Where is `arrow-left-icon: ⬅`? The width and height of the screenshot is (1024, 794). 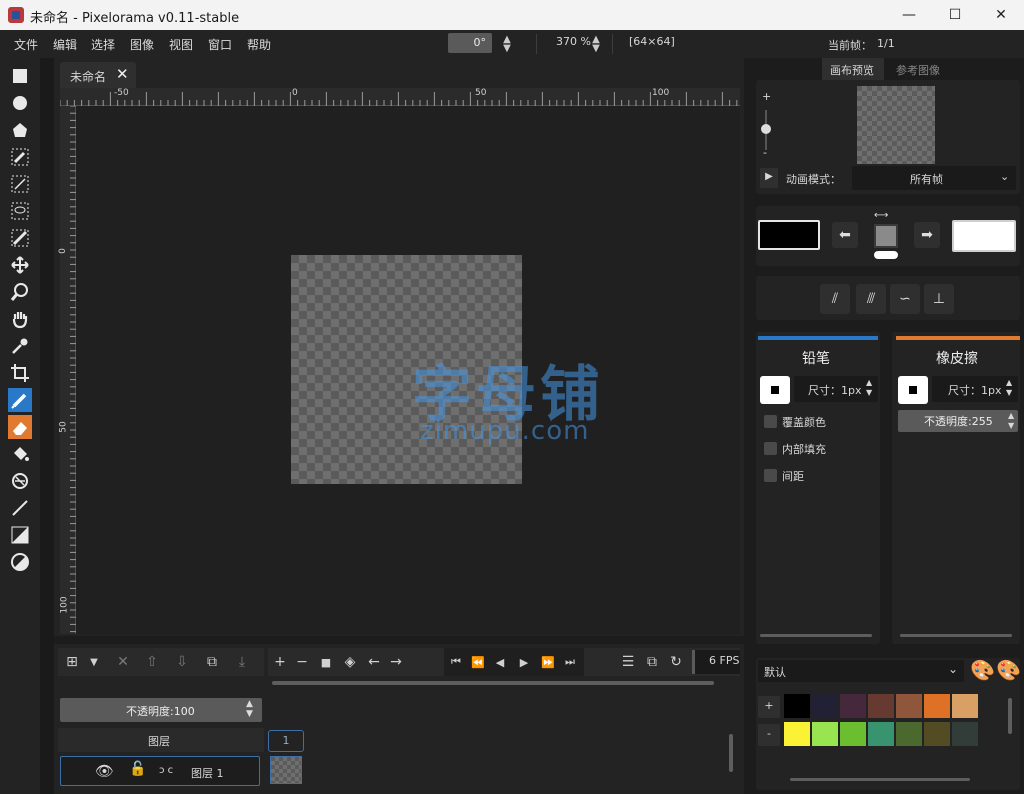
arrow-left-icon: ⬅ is located at coordinates (845, 235).